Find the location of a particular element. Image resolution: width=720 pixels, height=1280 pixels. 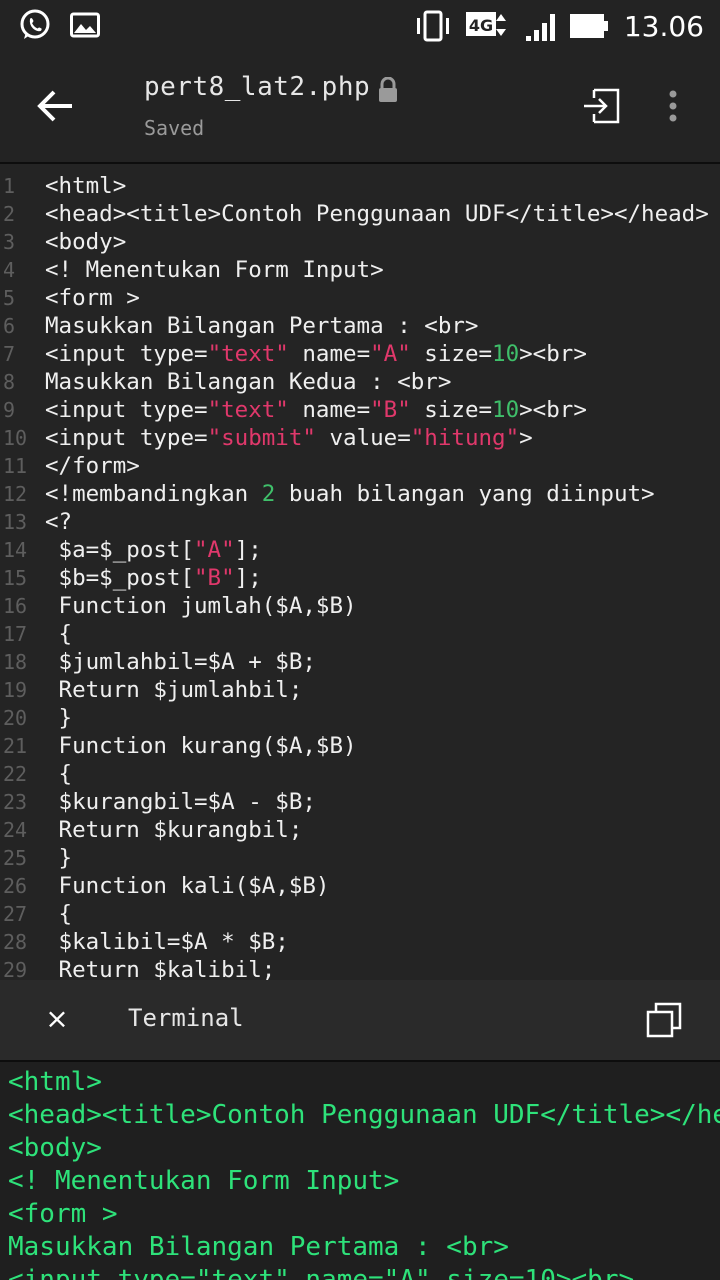

line-text: <body> is located at coordinates (85, 242).